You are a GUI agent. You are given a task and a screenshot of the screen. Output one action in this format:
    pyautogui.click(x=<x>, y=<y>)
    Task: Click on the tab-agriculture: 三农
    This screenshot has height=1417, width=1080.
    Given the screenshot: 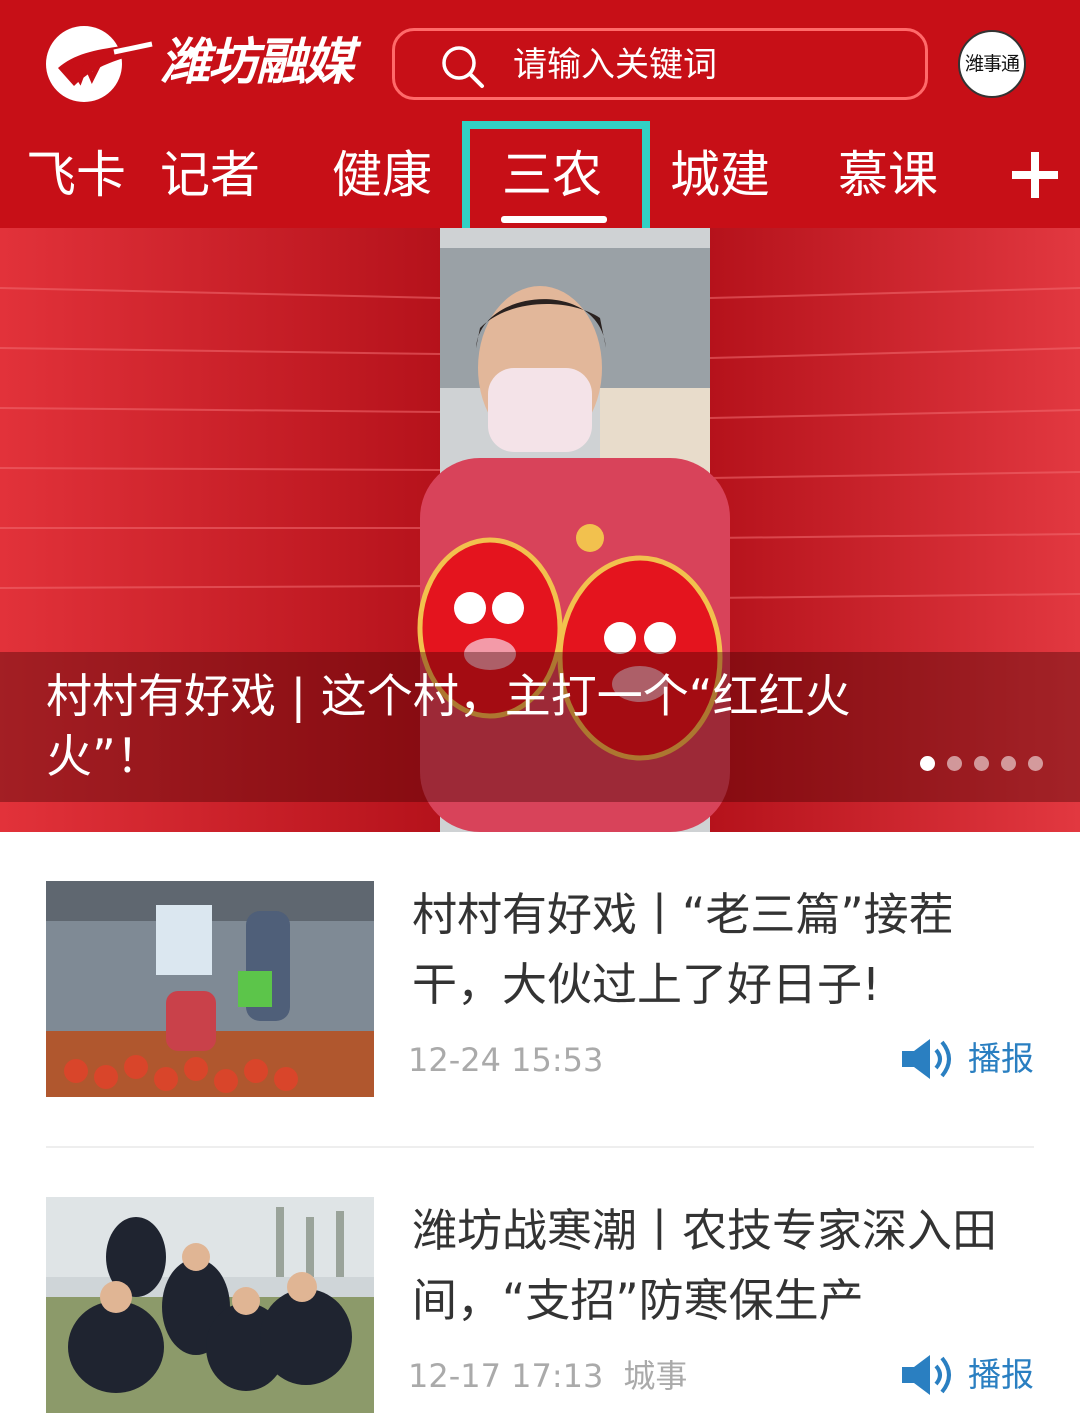 What is the action you would take?
    pyautogui.click(x=552, y=175)
    